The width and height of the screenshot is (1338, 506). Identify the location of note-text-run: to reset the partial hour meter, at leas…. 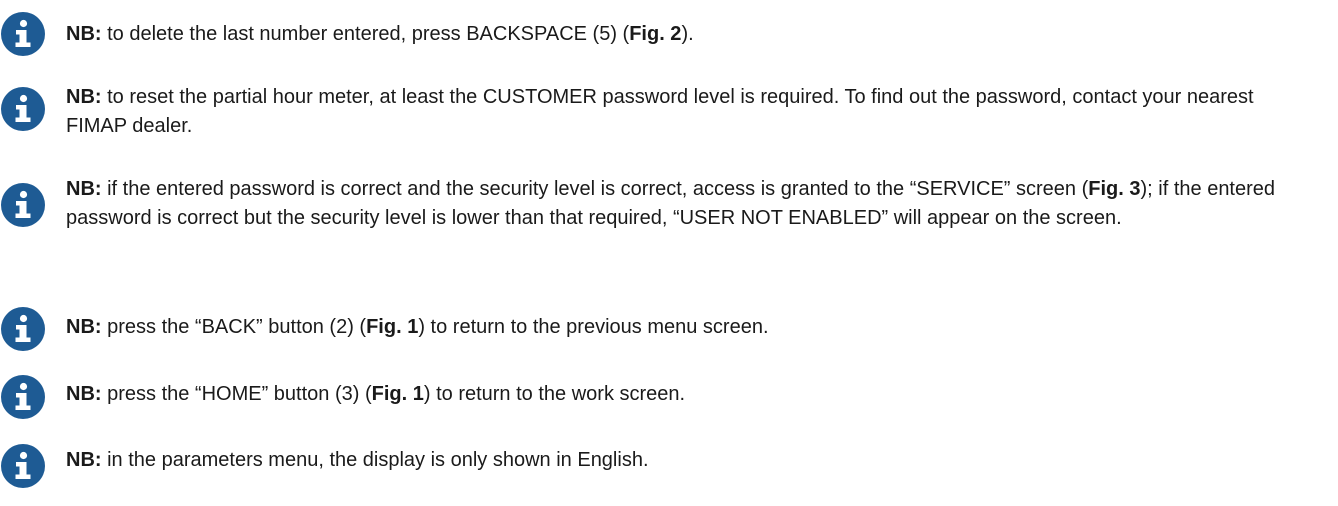
(660, 111).